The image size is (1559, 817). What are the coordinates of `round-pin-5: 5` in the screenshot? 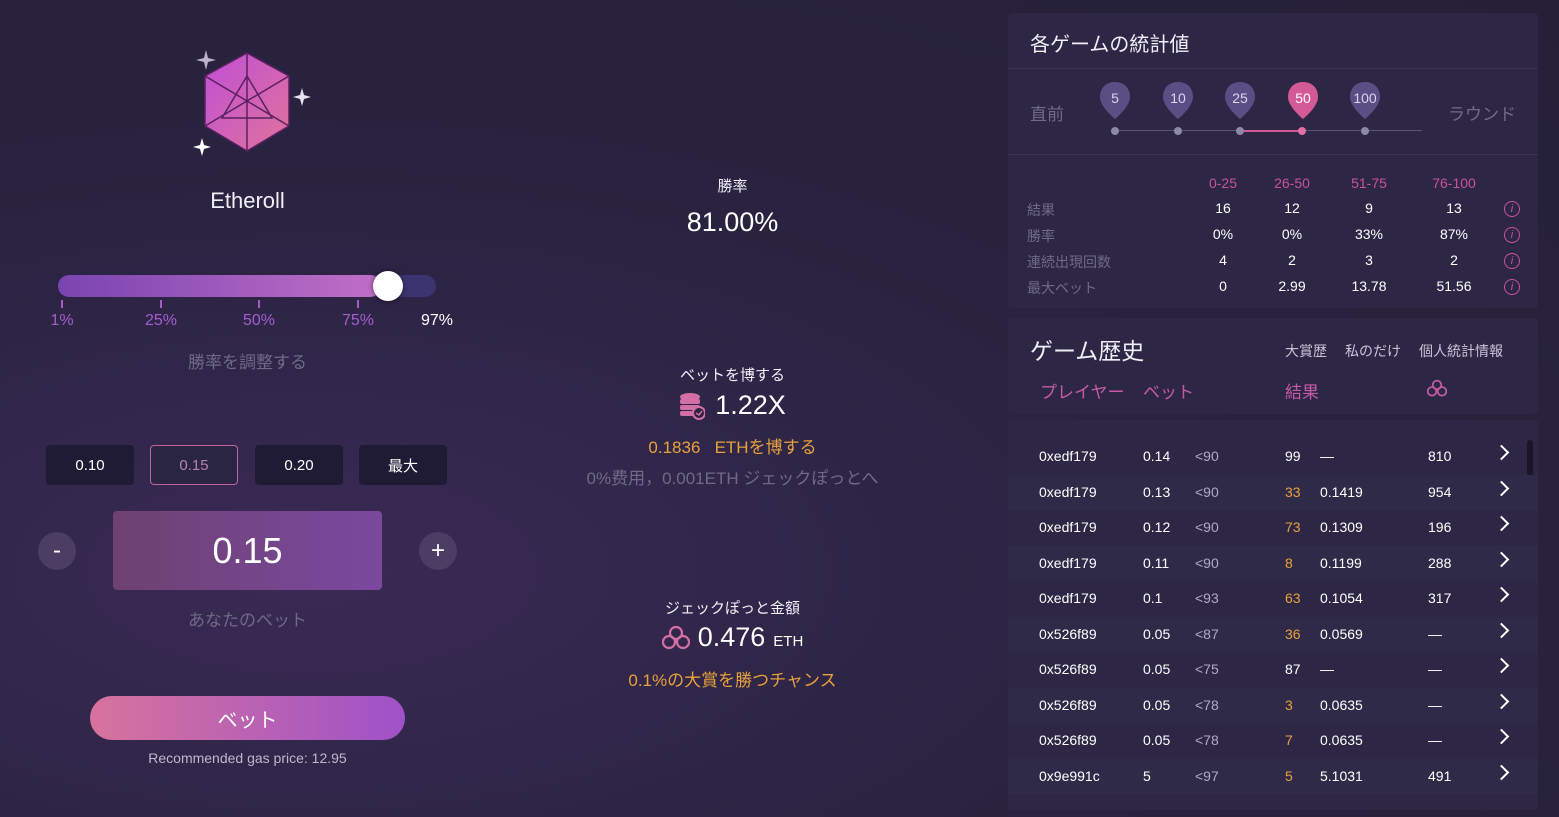 It's located at (1115, 102).